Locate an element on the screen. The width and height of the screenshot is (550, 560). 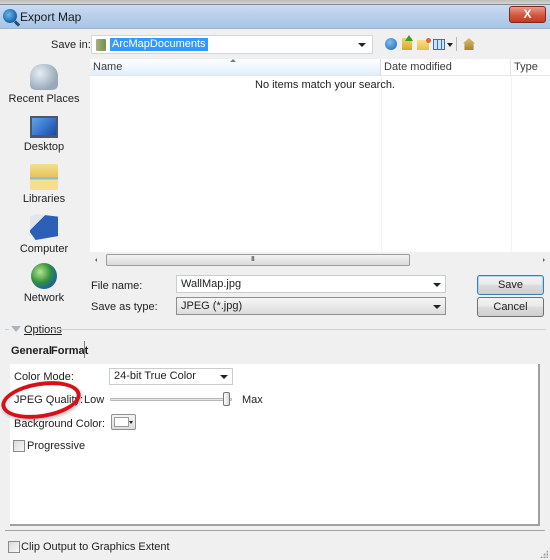
column-header-name: Name is located at coordinates (235, 67).